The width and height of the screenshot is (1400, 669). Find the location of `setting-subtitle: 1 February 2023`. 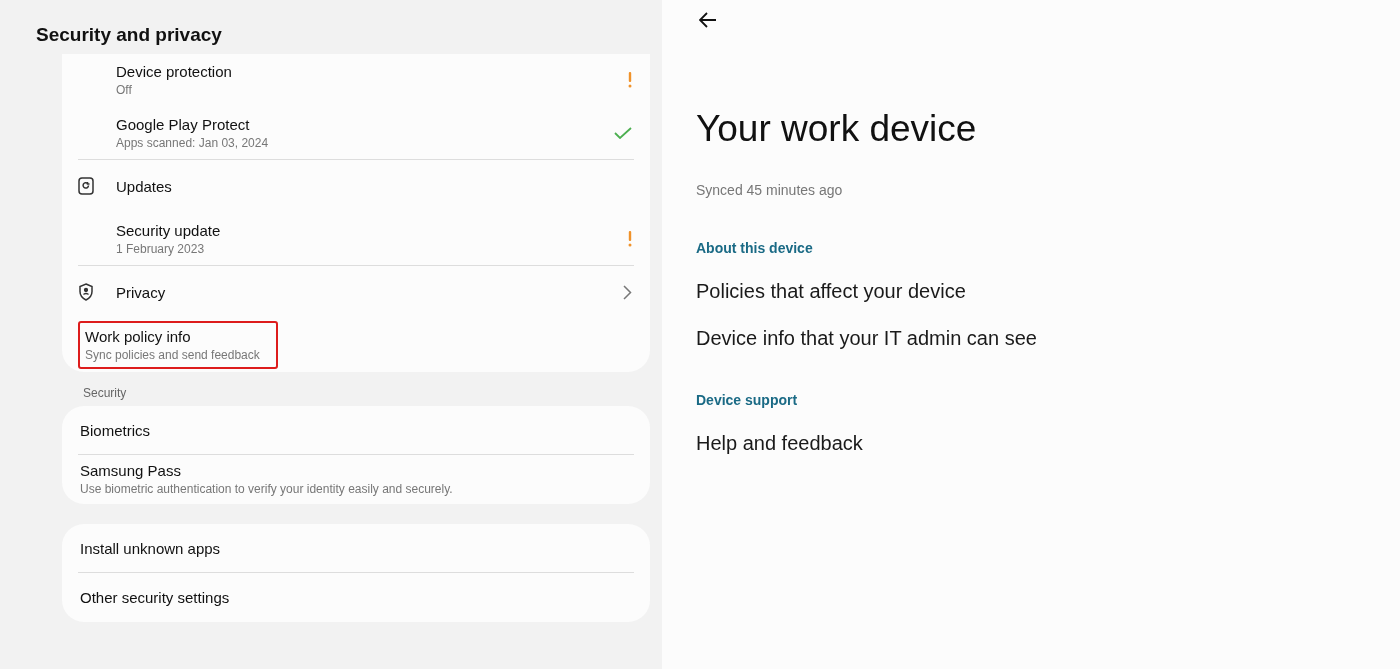

setting-subtitle: 1 February 2023 is located at coordinates (161, 249).